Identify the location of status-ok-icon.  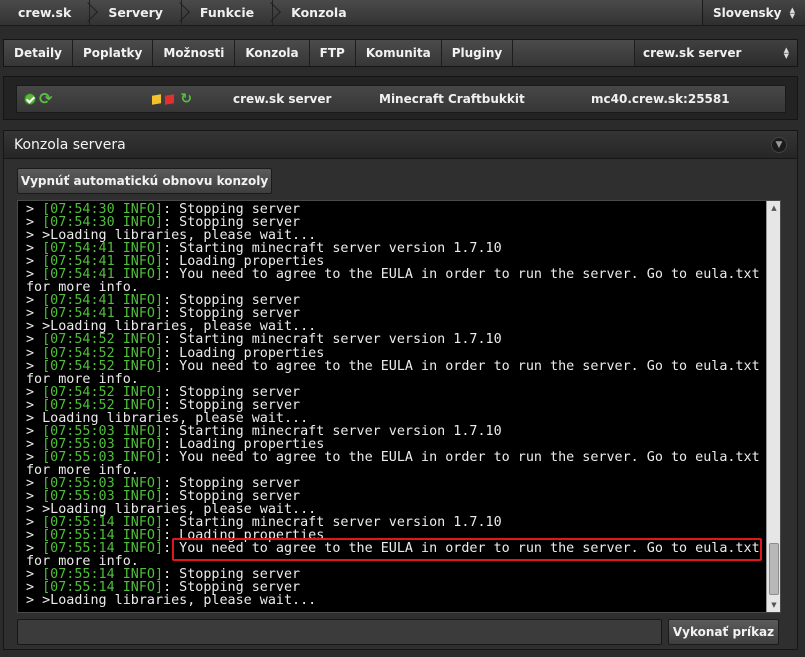
(30, 99).